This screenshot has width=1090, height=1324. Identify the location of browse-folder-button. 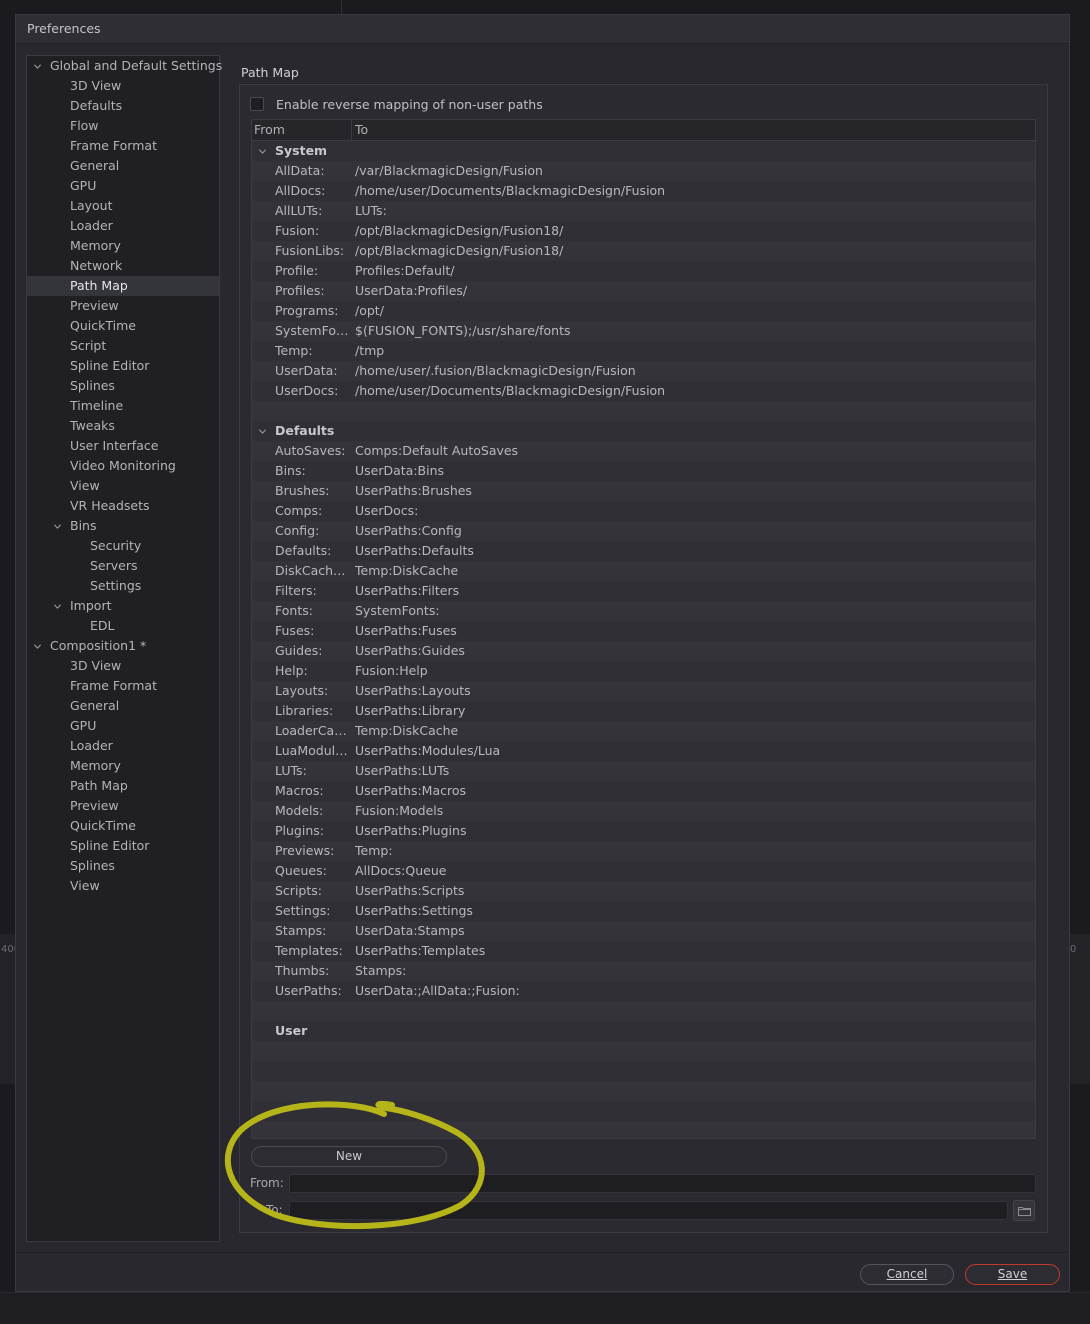
(1024, 1210).